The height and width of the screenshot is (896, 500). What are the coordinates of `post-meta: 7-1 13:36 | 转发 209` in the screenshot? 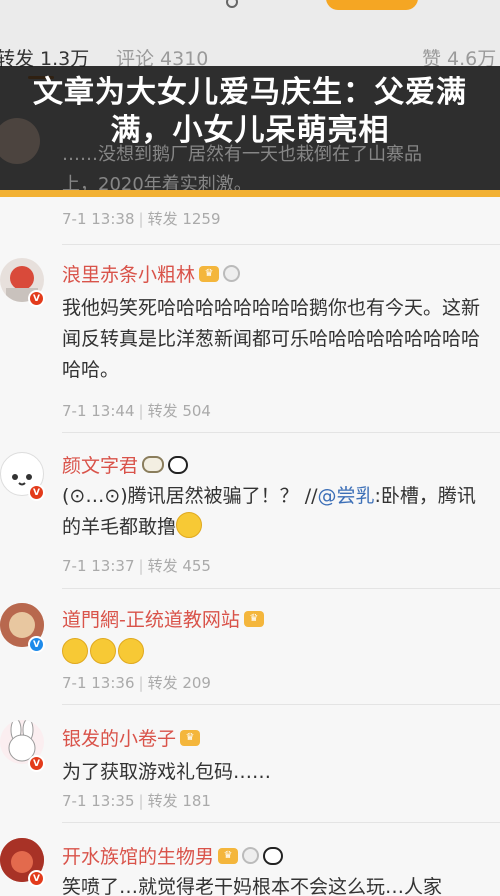 It's located at (136, 683).